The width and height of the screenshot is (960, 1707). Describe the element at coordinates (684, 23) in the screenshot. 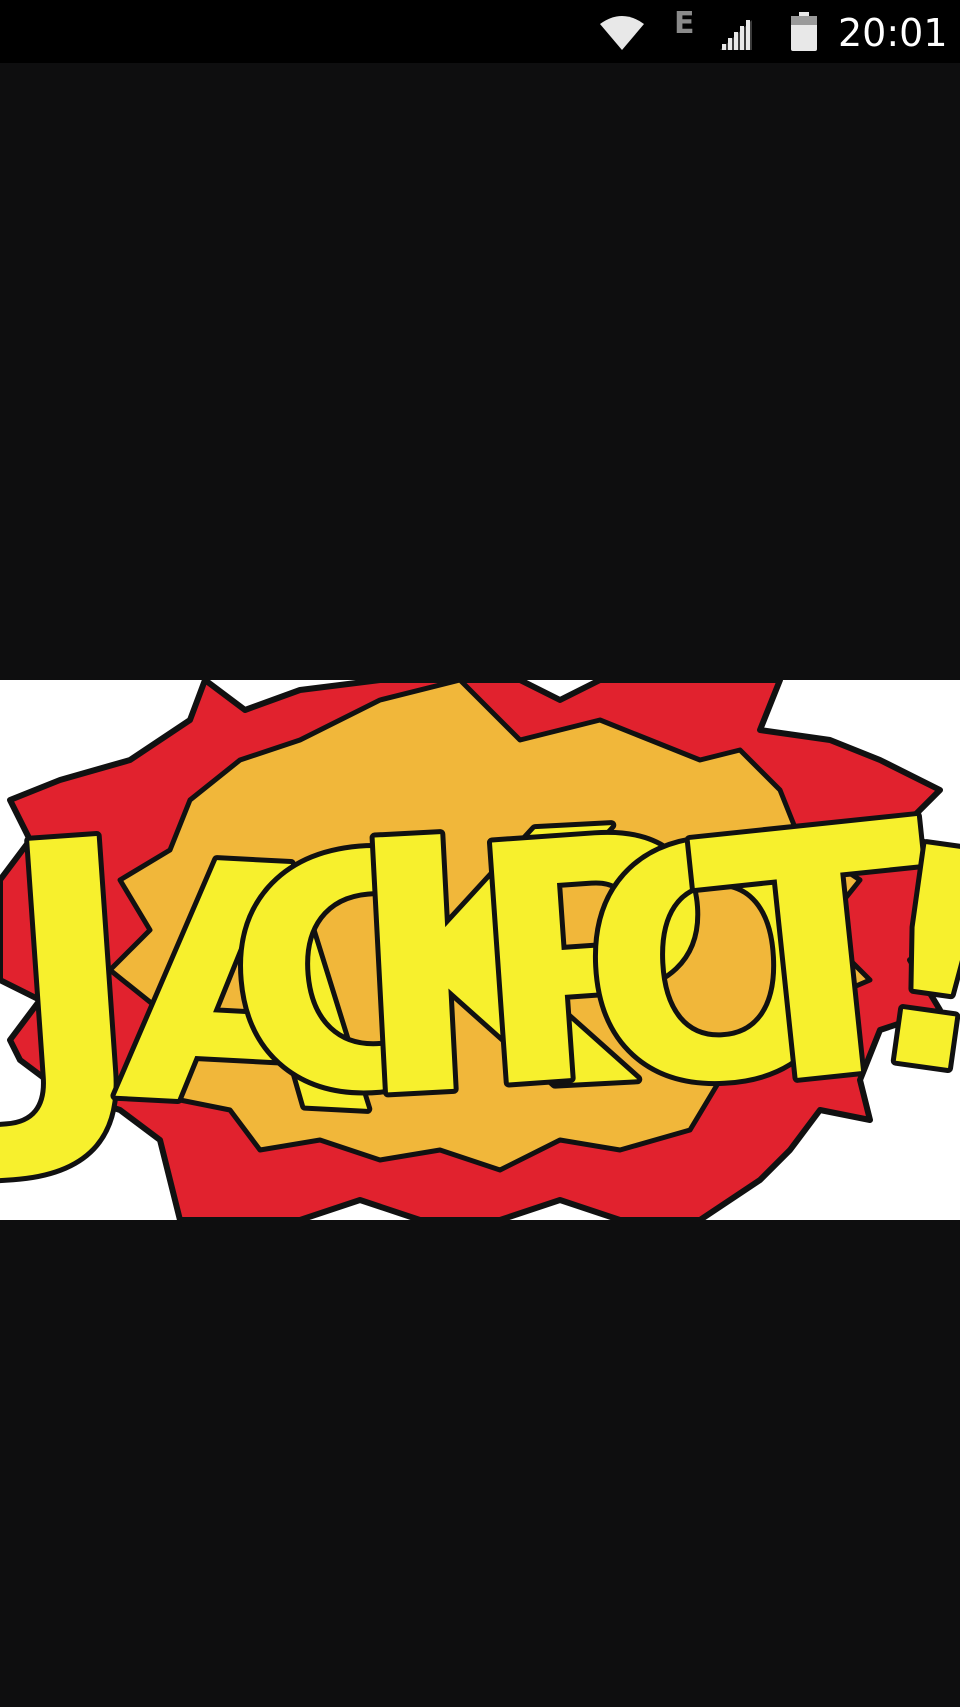

I see `network-type-indicator: E` at that location.